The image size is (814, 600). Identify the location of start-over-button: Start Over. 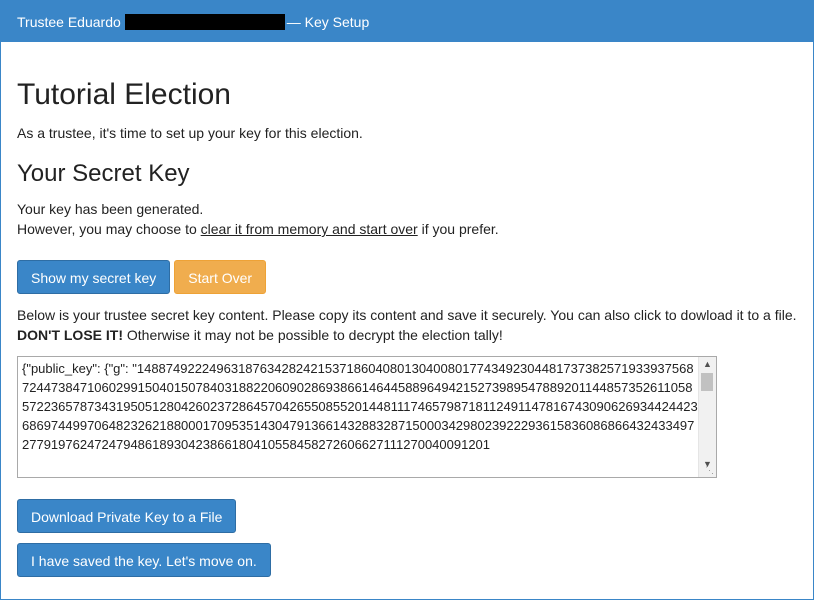
(220, 277).